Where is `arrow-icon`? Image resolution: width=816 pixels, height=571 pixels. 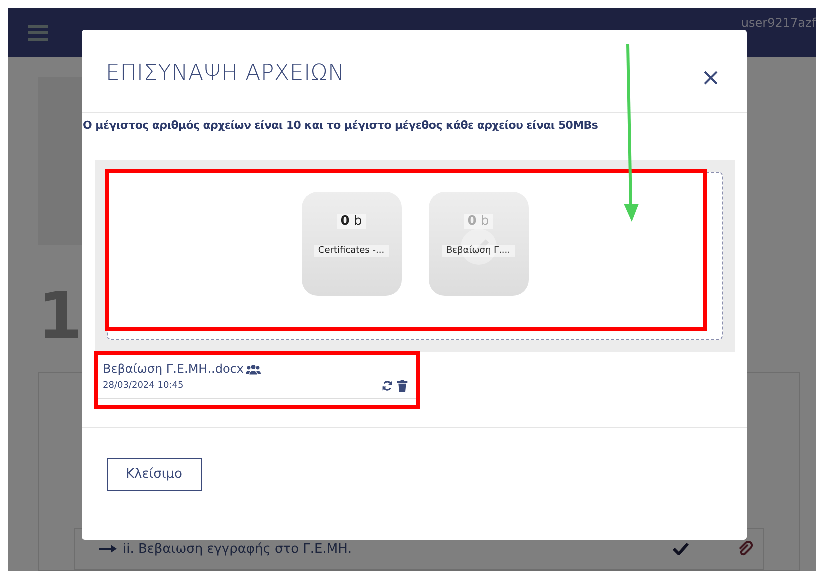
arrow-icon is located at coordinates (108, 549).